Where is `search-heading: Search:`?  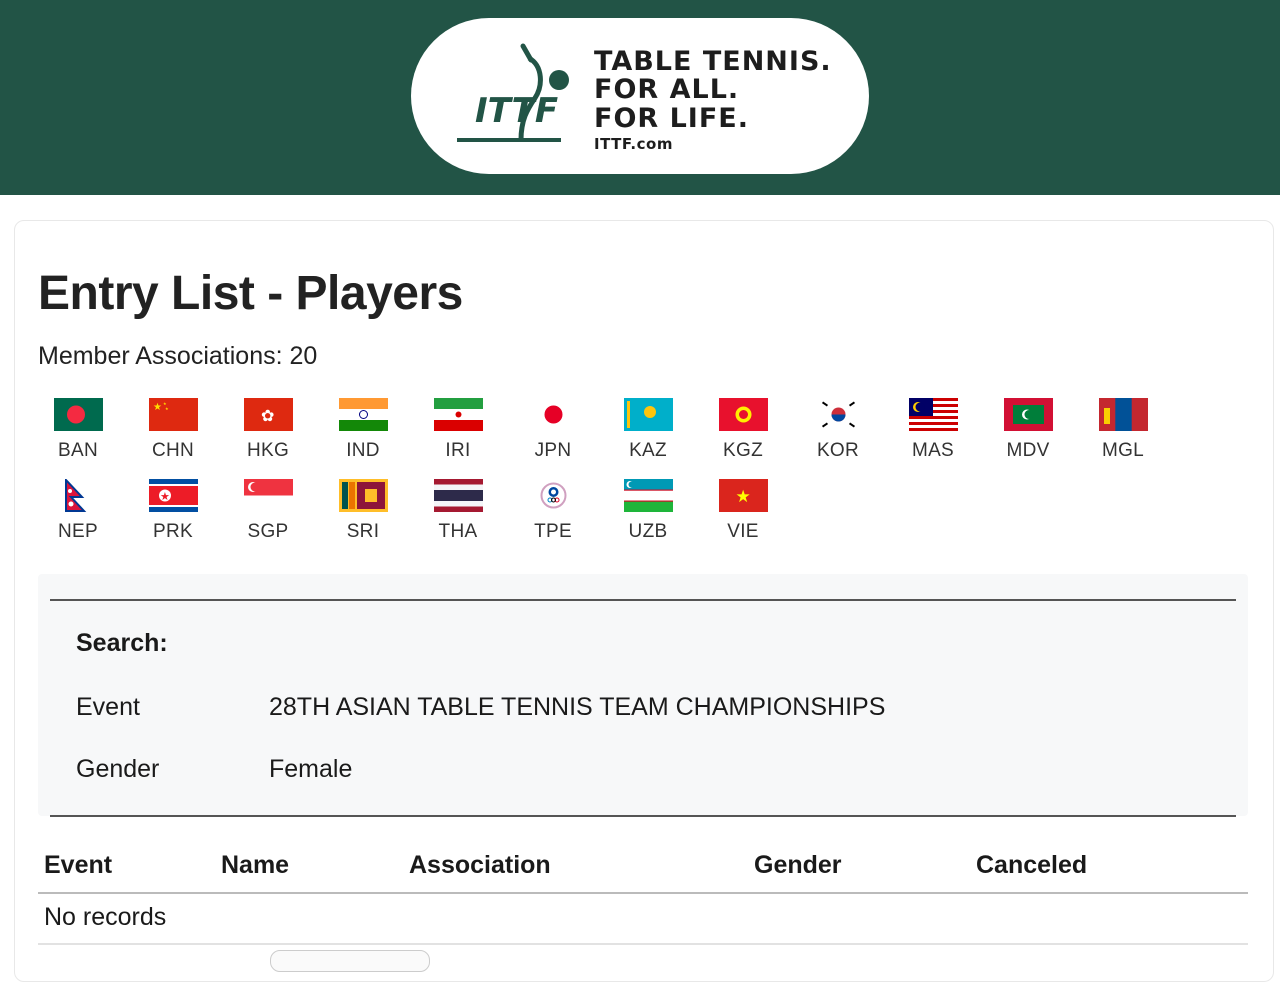 search-heading: Search: is located at coordinates (122, 643).